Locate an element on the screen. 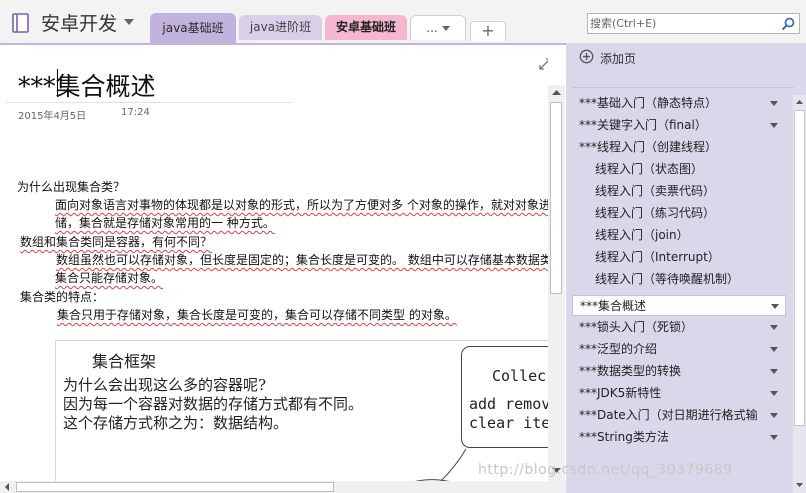 This screenshot has height=493, width=806. page-list-item: ***基础入门（静态特点） is located at coordinates (679, 103).